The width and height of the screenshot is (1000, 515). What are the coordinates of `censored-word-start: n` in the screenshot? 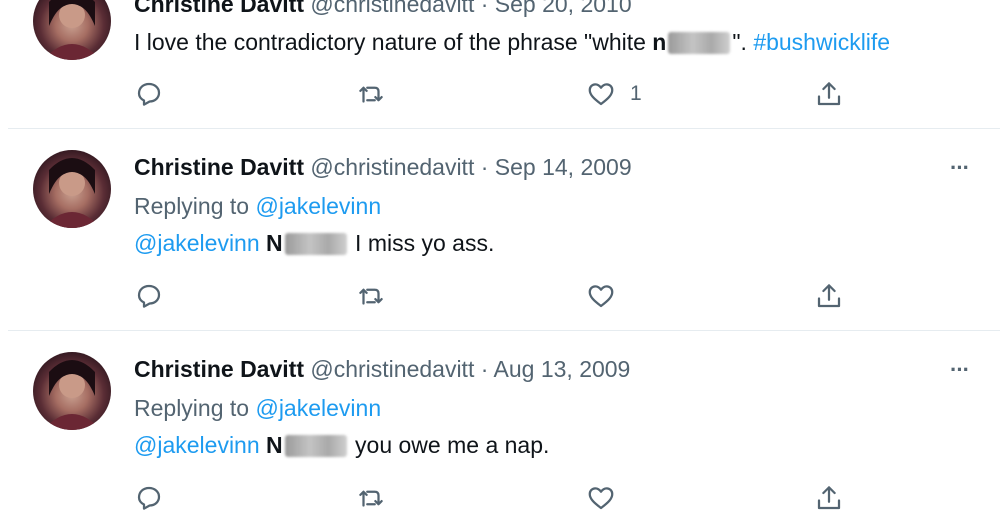 It's located at (659, 42).